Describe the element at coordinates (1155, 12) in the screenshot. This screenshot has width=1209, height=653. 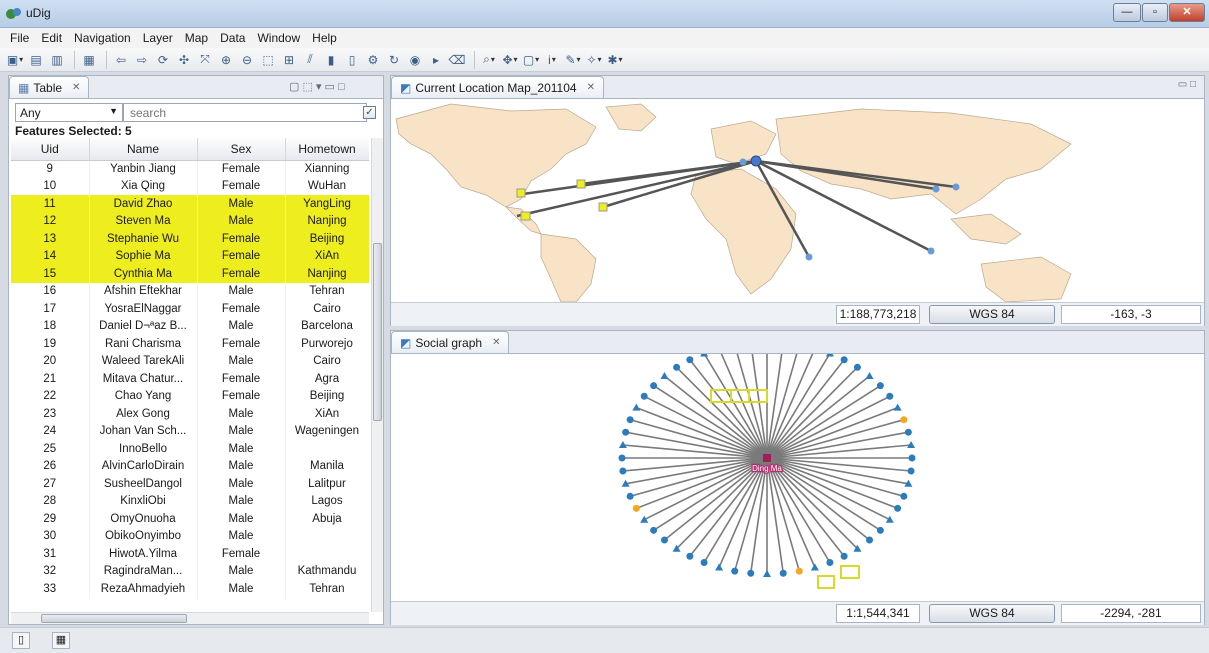
I see `maximize-button: ▫` at that location.